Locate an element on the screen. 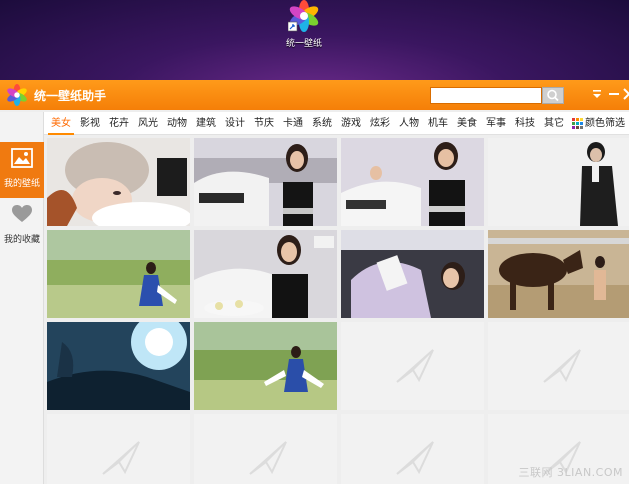 The image size is (629, 484). color-filter-button: 颜色筛选 is located at coordinates (600, 123).